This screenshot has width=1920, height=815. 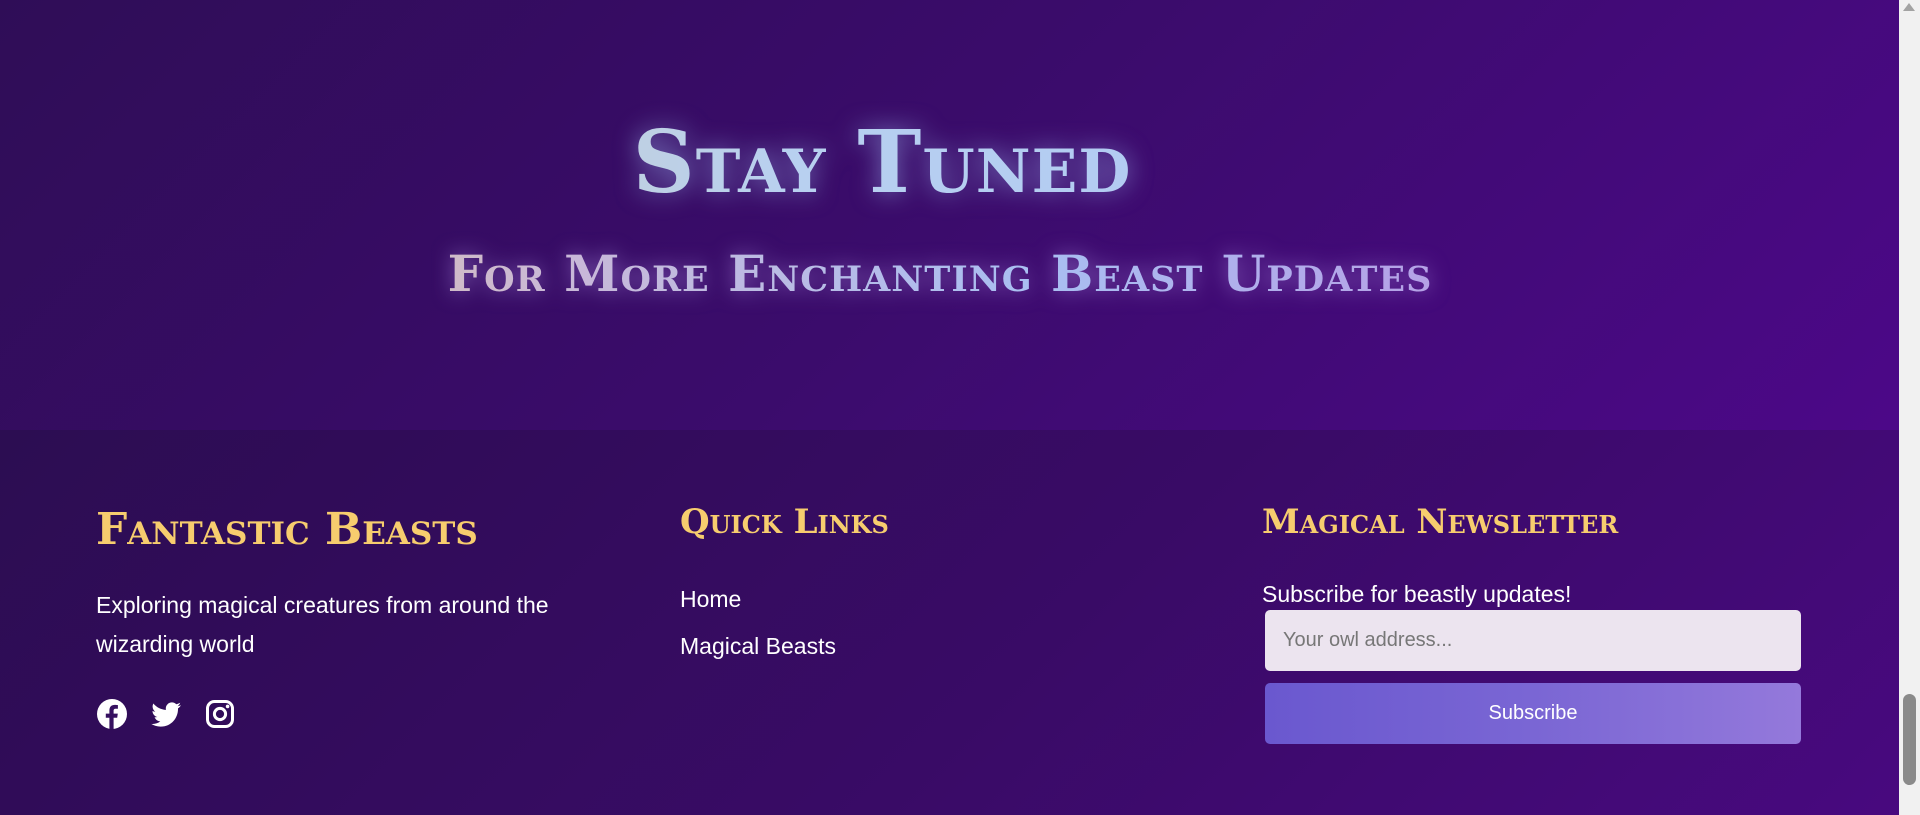 What do you see at coordinates (1440, 522) in the screenshot?
I see `newsletter-title: Magical Newsletter` at bounding box center [1440, 522].